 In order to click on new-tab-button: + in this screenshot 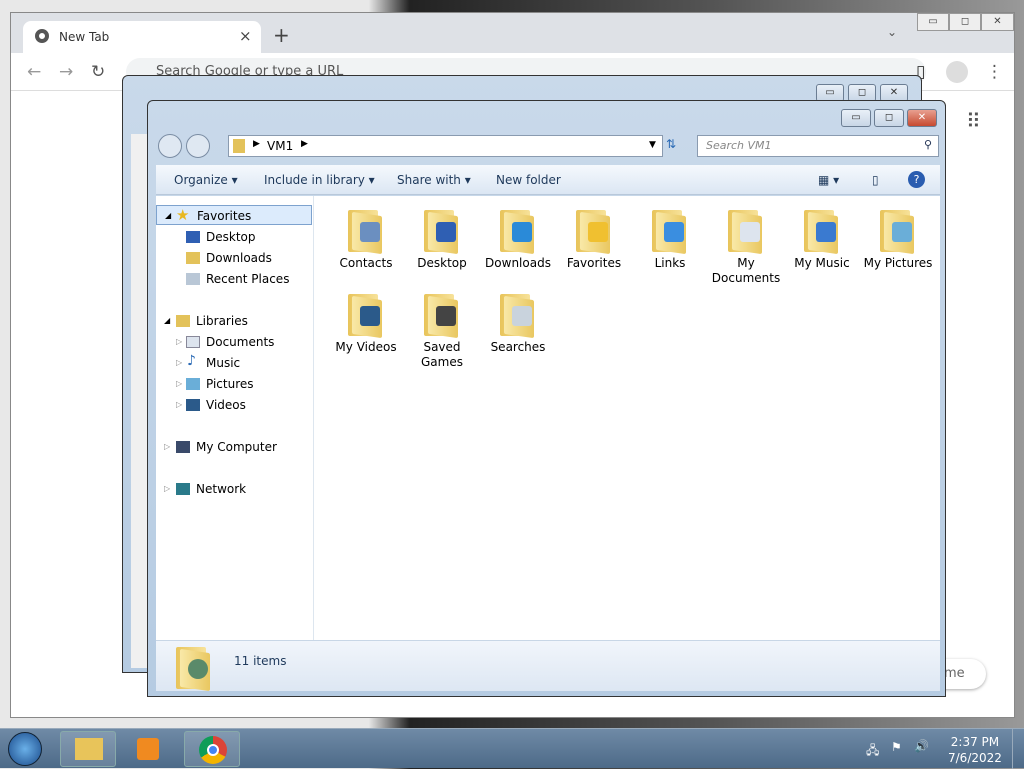, I will do `click(281, 35)`.